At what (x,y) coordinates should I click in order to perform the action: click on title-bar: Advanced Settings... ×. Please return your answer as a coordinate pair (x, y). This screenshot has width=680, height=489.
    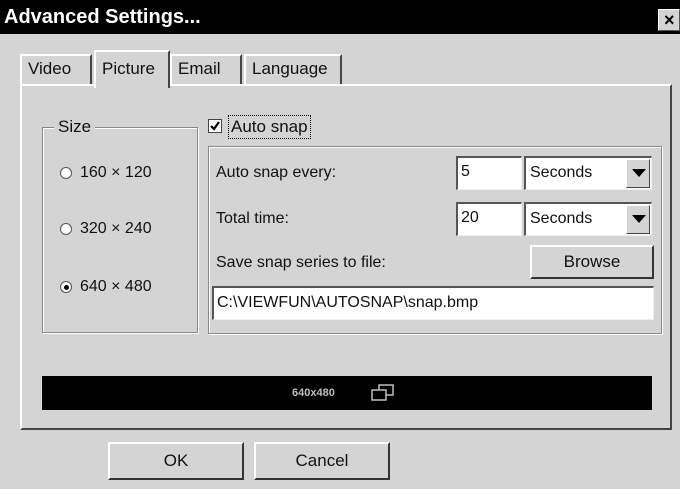
    Looking at the image, I should click on (340, 17).